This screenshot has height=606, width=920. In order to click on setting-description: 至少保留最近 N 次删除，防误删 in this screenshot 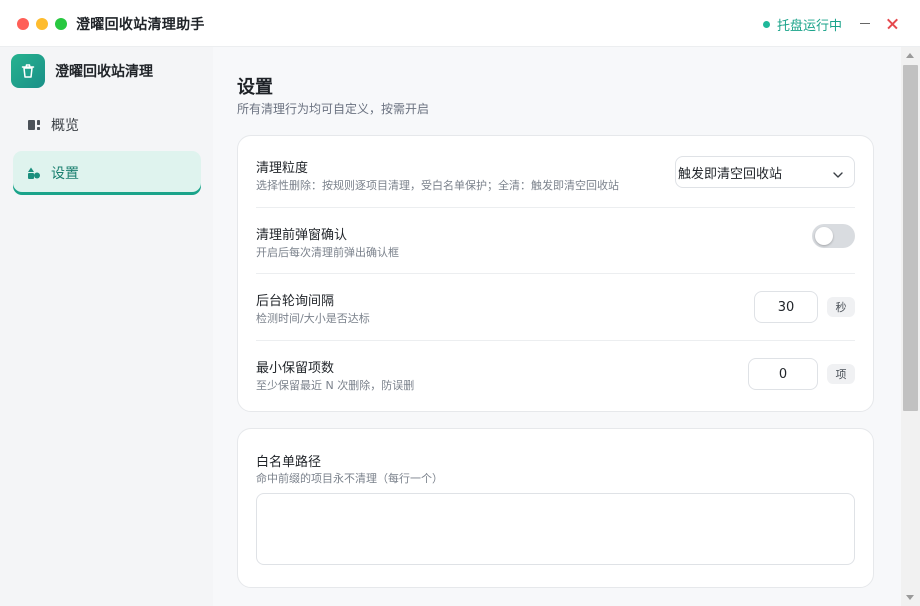, I will do `click(335, 385)`.